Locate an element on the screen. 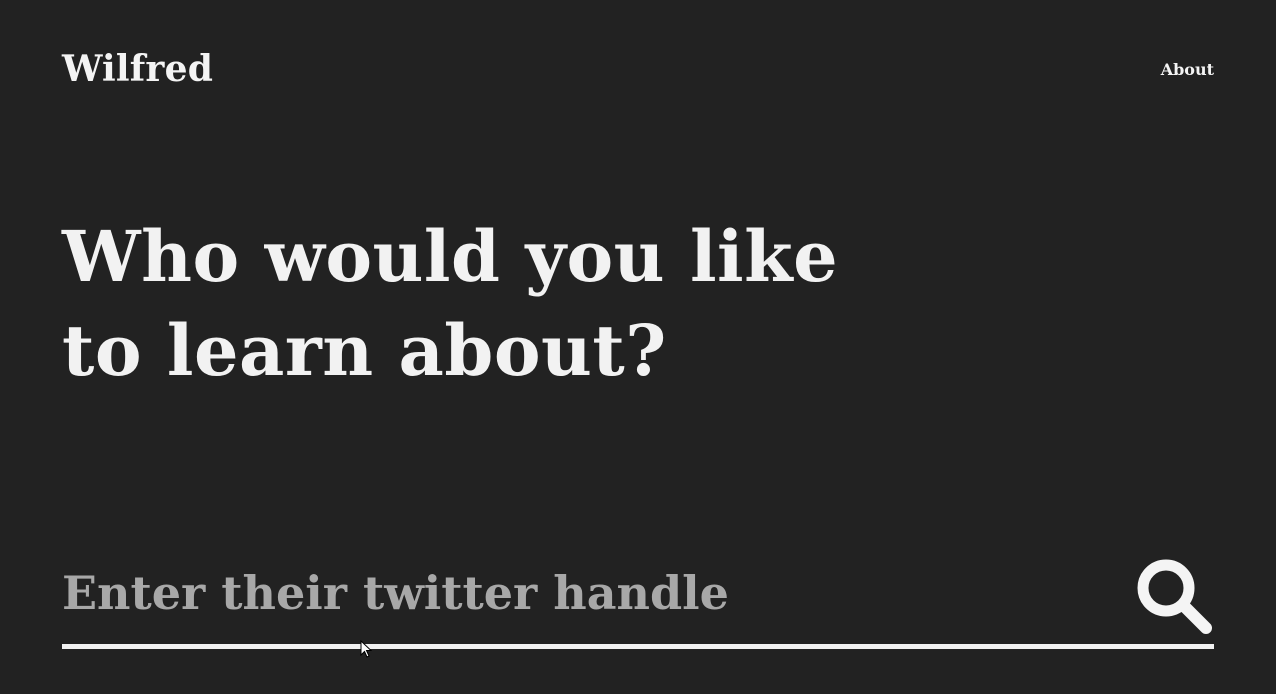 This screenshot has height=694, width=1276. mouse-cursor-icon is located at coordinates (366, 649).